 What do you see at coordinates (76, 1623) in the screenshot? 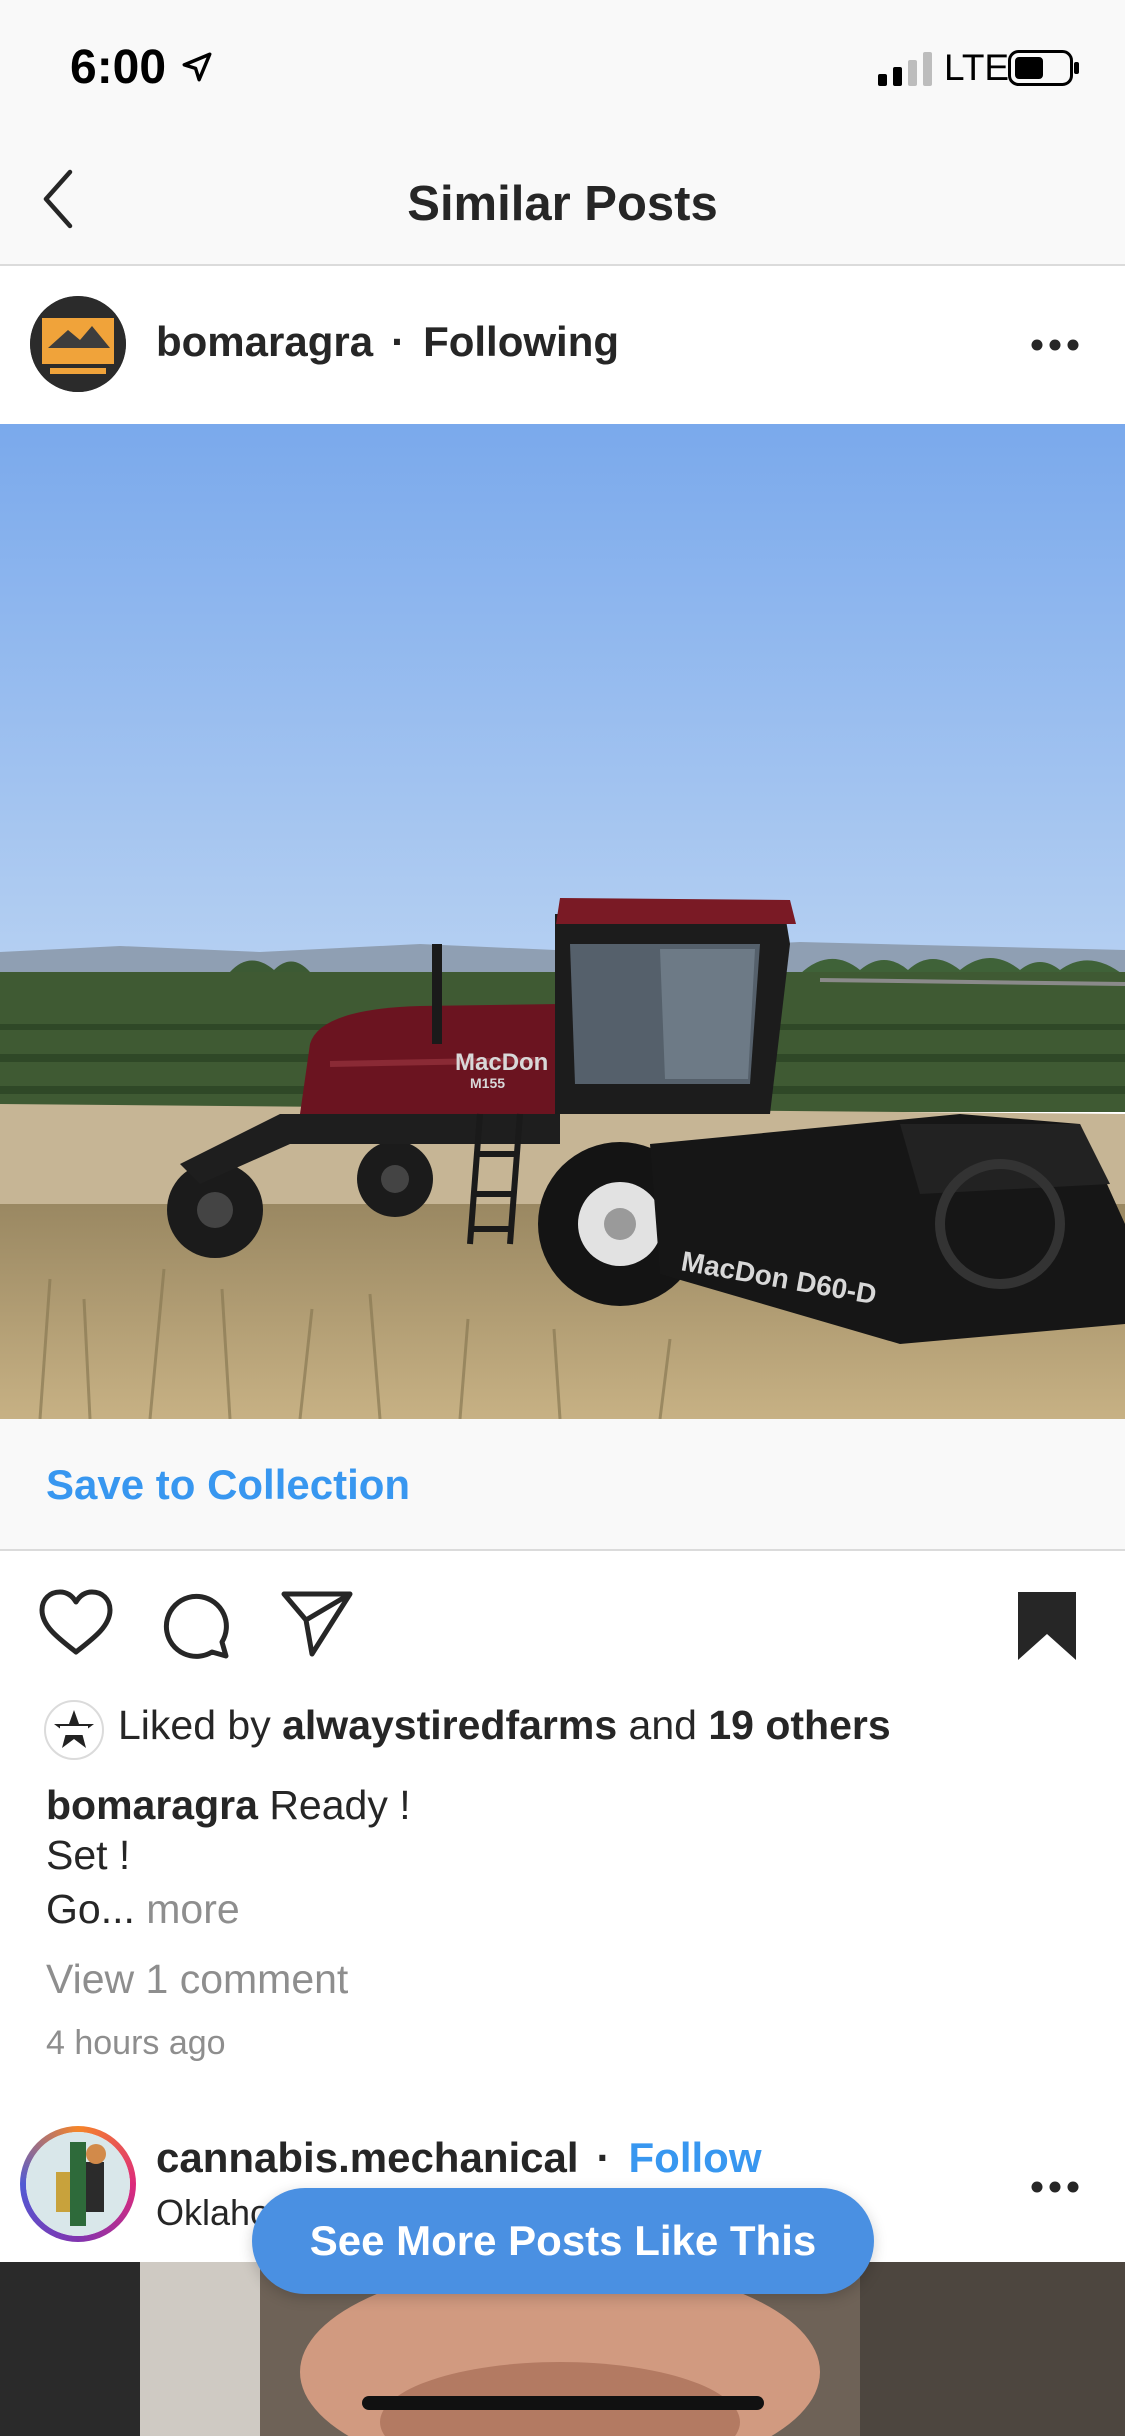
I see `heart-icon` at bounding box center [76, 1623].